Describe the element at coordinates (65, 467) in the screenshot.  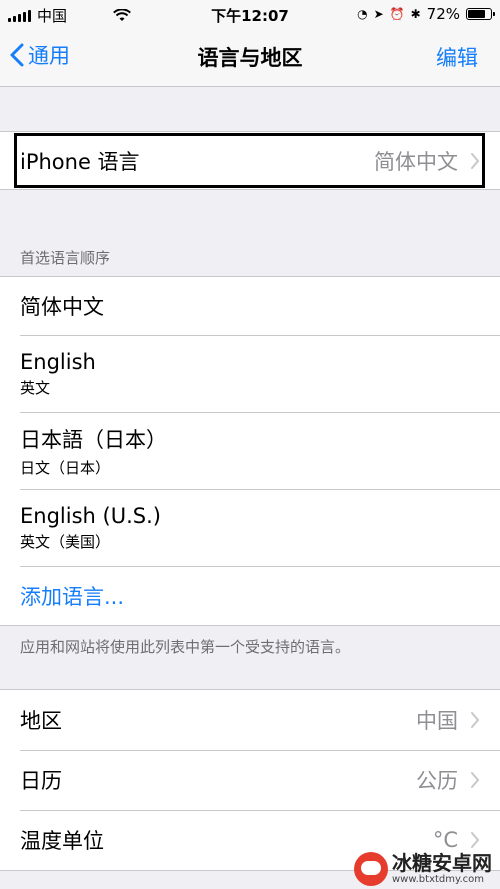
I see `language-subtitle: 日文（日本）` at that location.